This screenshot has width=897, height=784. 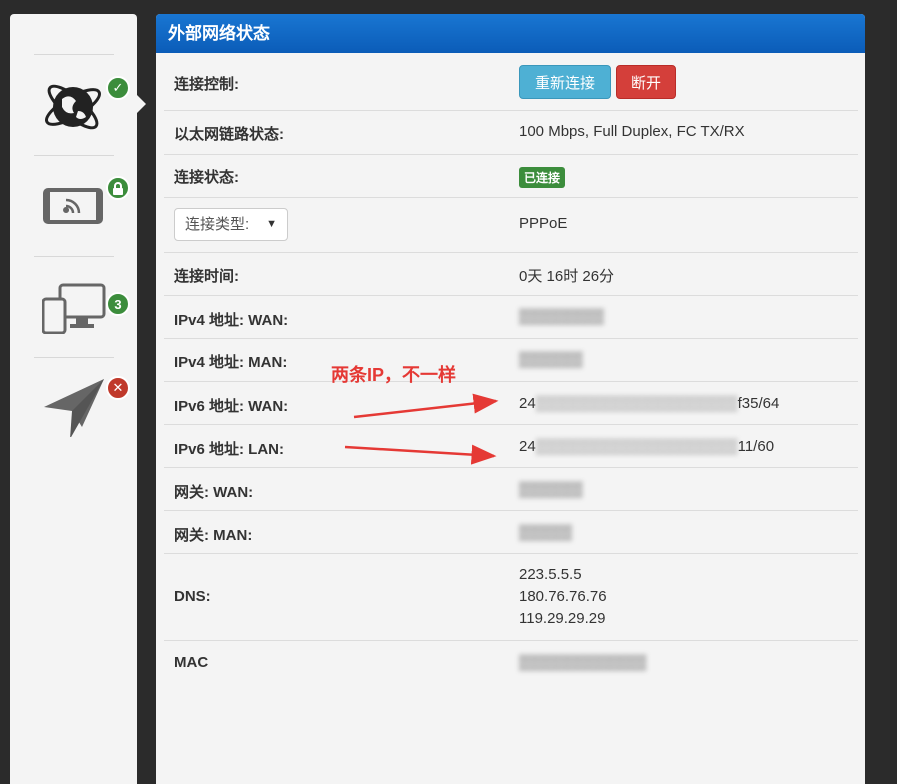 I want to click on annotation-arrow-ipv6-lan, so click(x=420, y=454).